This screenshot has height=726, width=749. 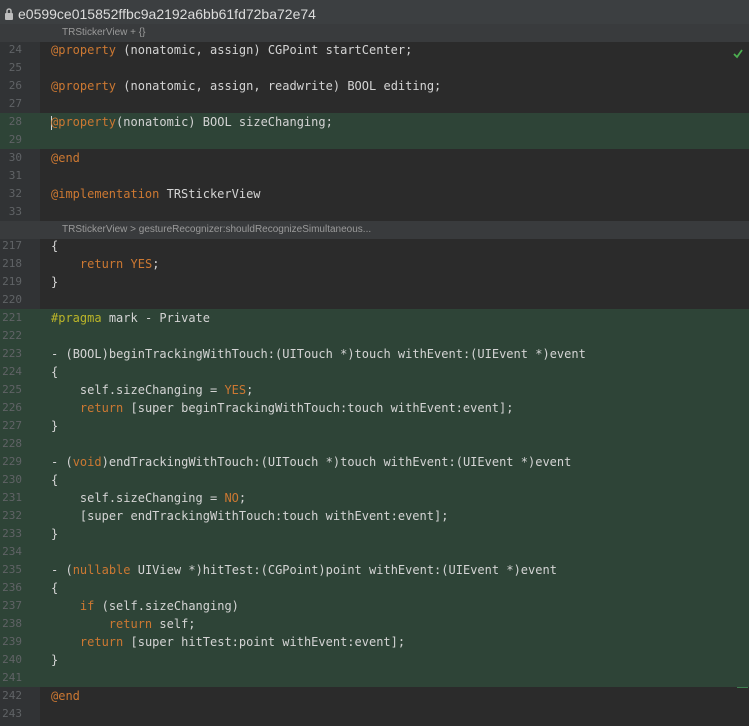 I want to click on line-number: 28, so click(x=15, y=121).